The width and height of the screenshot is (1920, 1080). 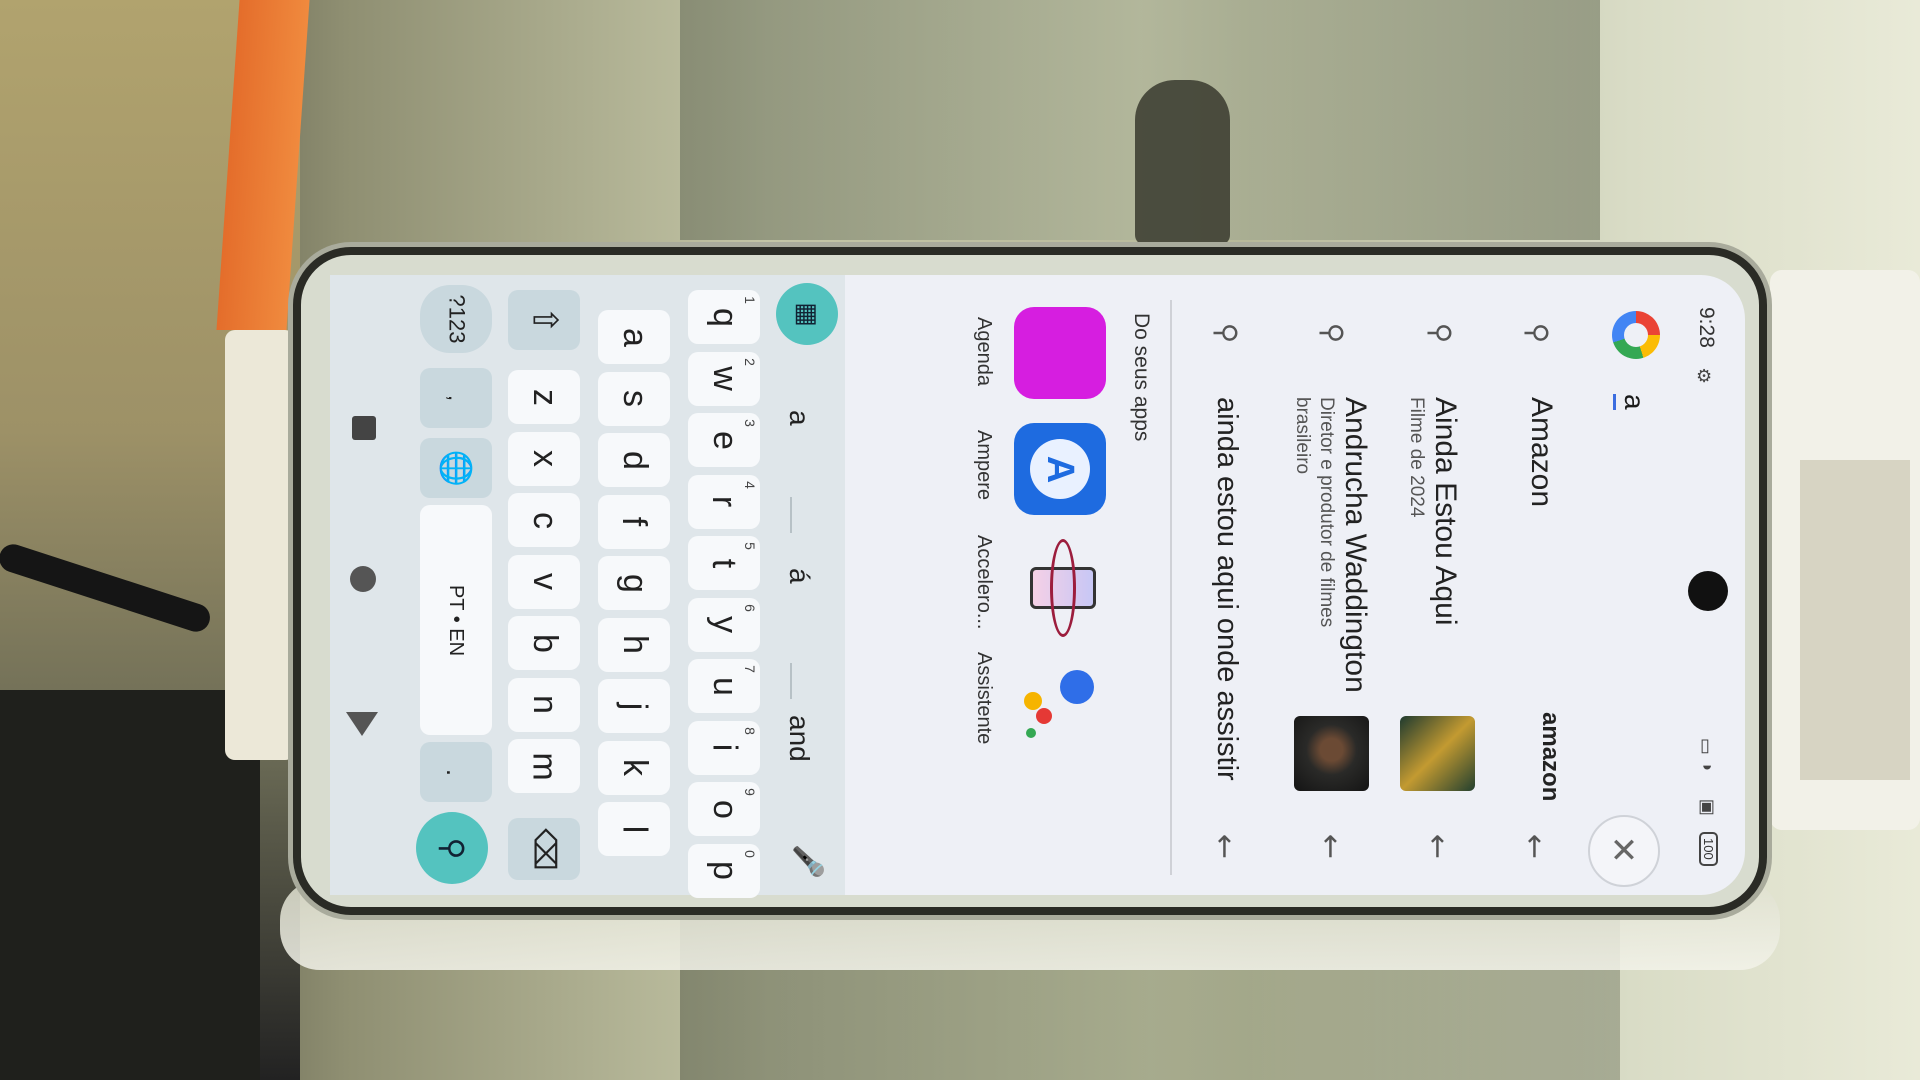 I want to click on app-label: Assistente, so click(x=984, y=698).